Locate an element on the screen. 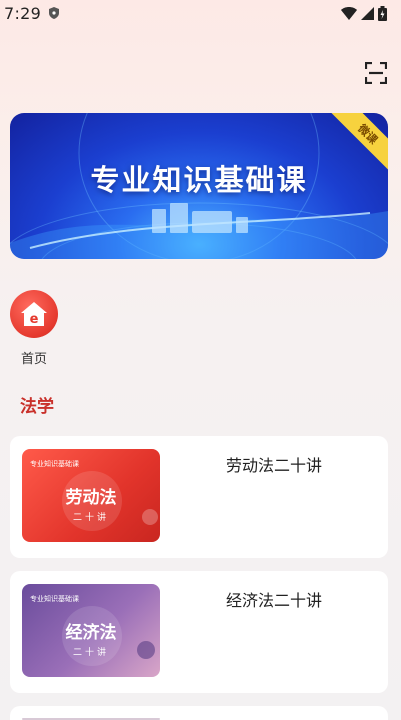  course-card is located at coordinates (199, 713).